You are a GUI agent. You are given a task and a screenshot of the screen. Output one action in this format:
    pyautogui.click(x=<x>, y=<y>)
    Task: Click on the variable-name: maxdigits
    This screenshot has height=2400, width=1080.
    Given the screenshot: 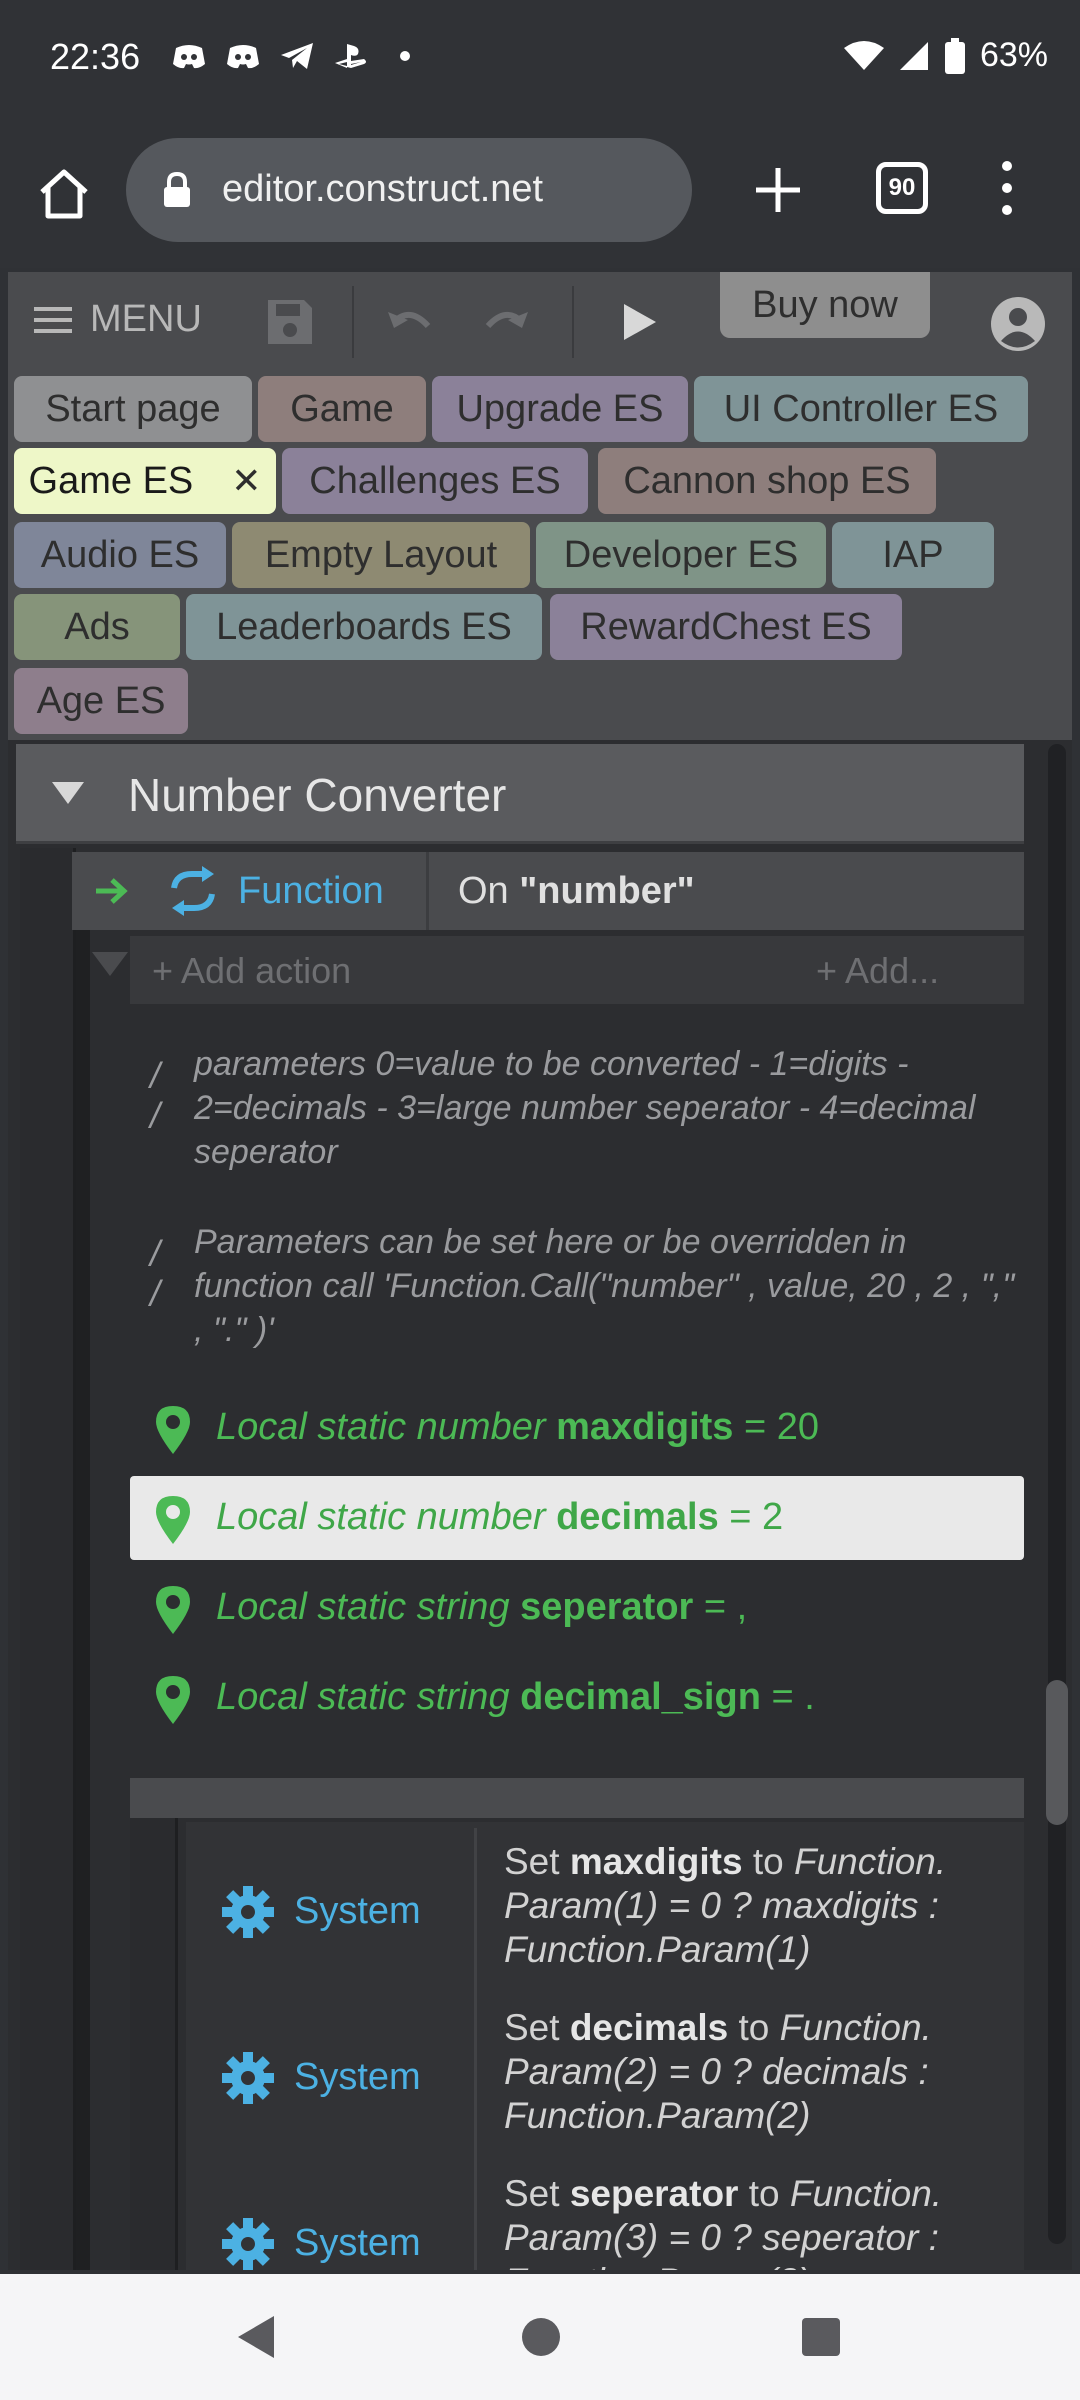 What is the action you would take?
    pyautogui.click(x=645, y=1427)
    